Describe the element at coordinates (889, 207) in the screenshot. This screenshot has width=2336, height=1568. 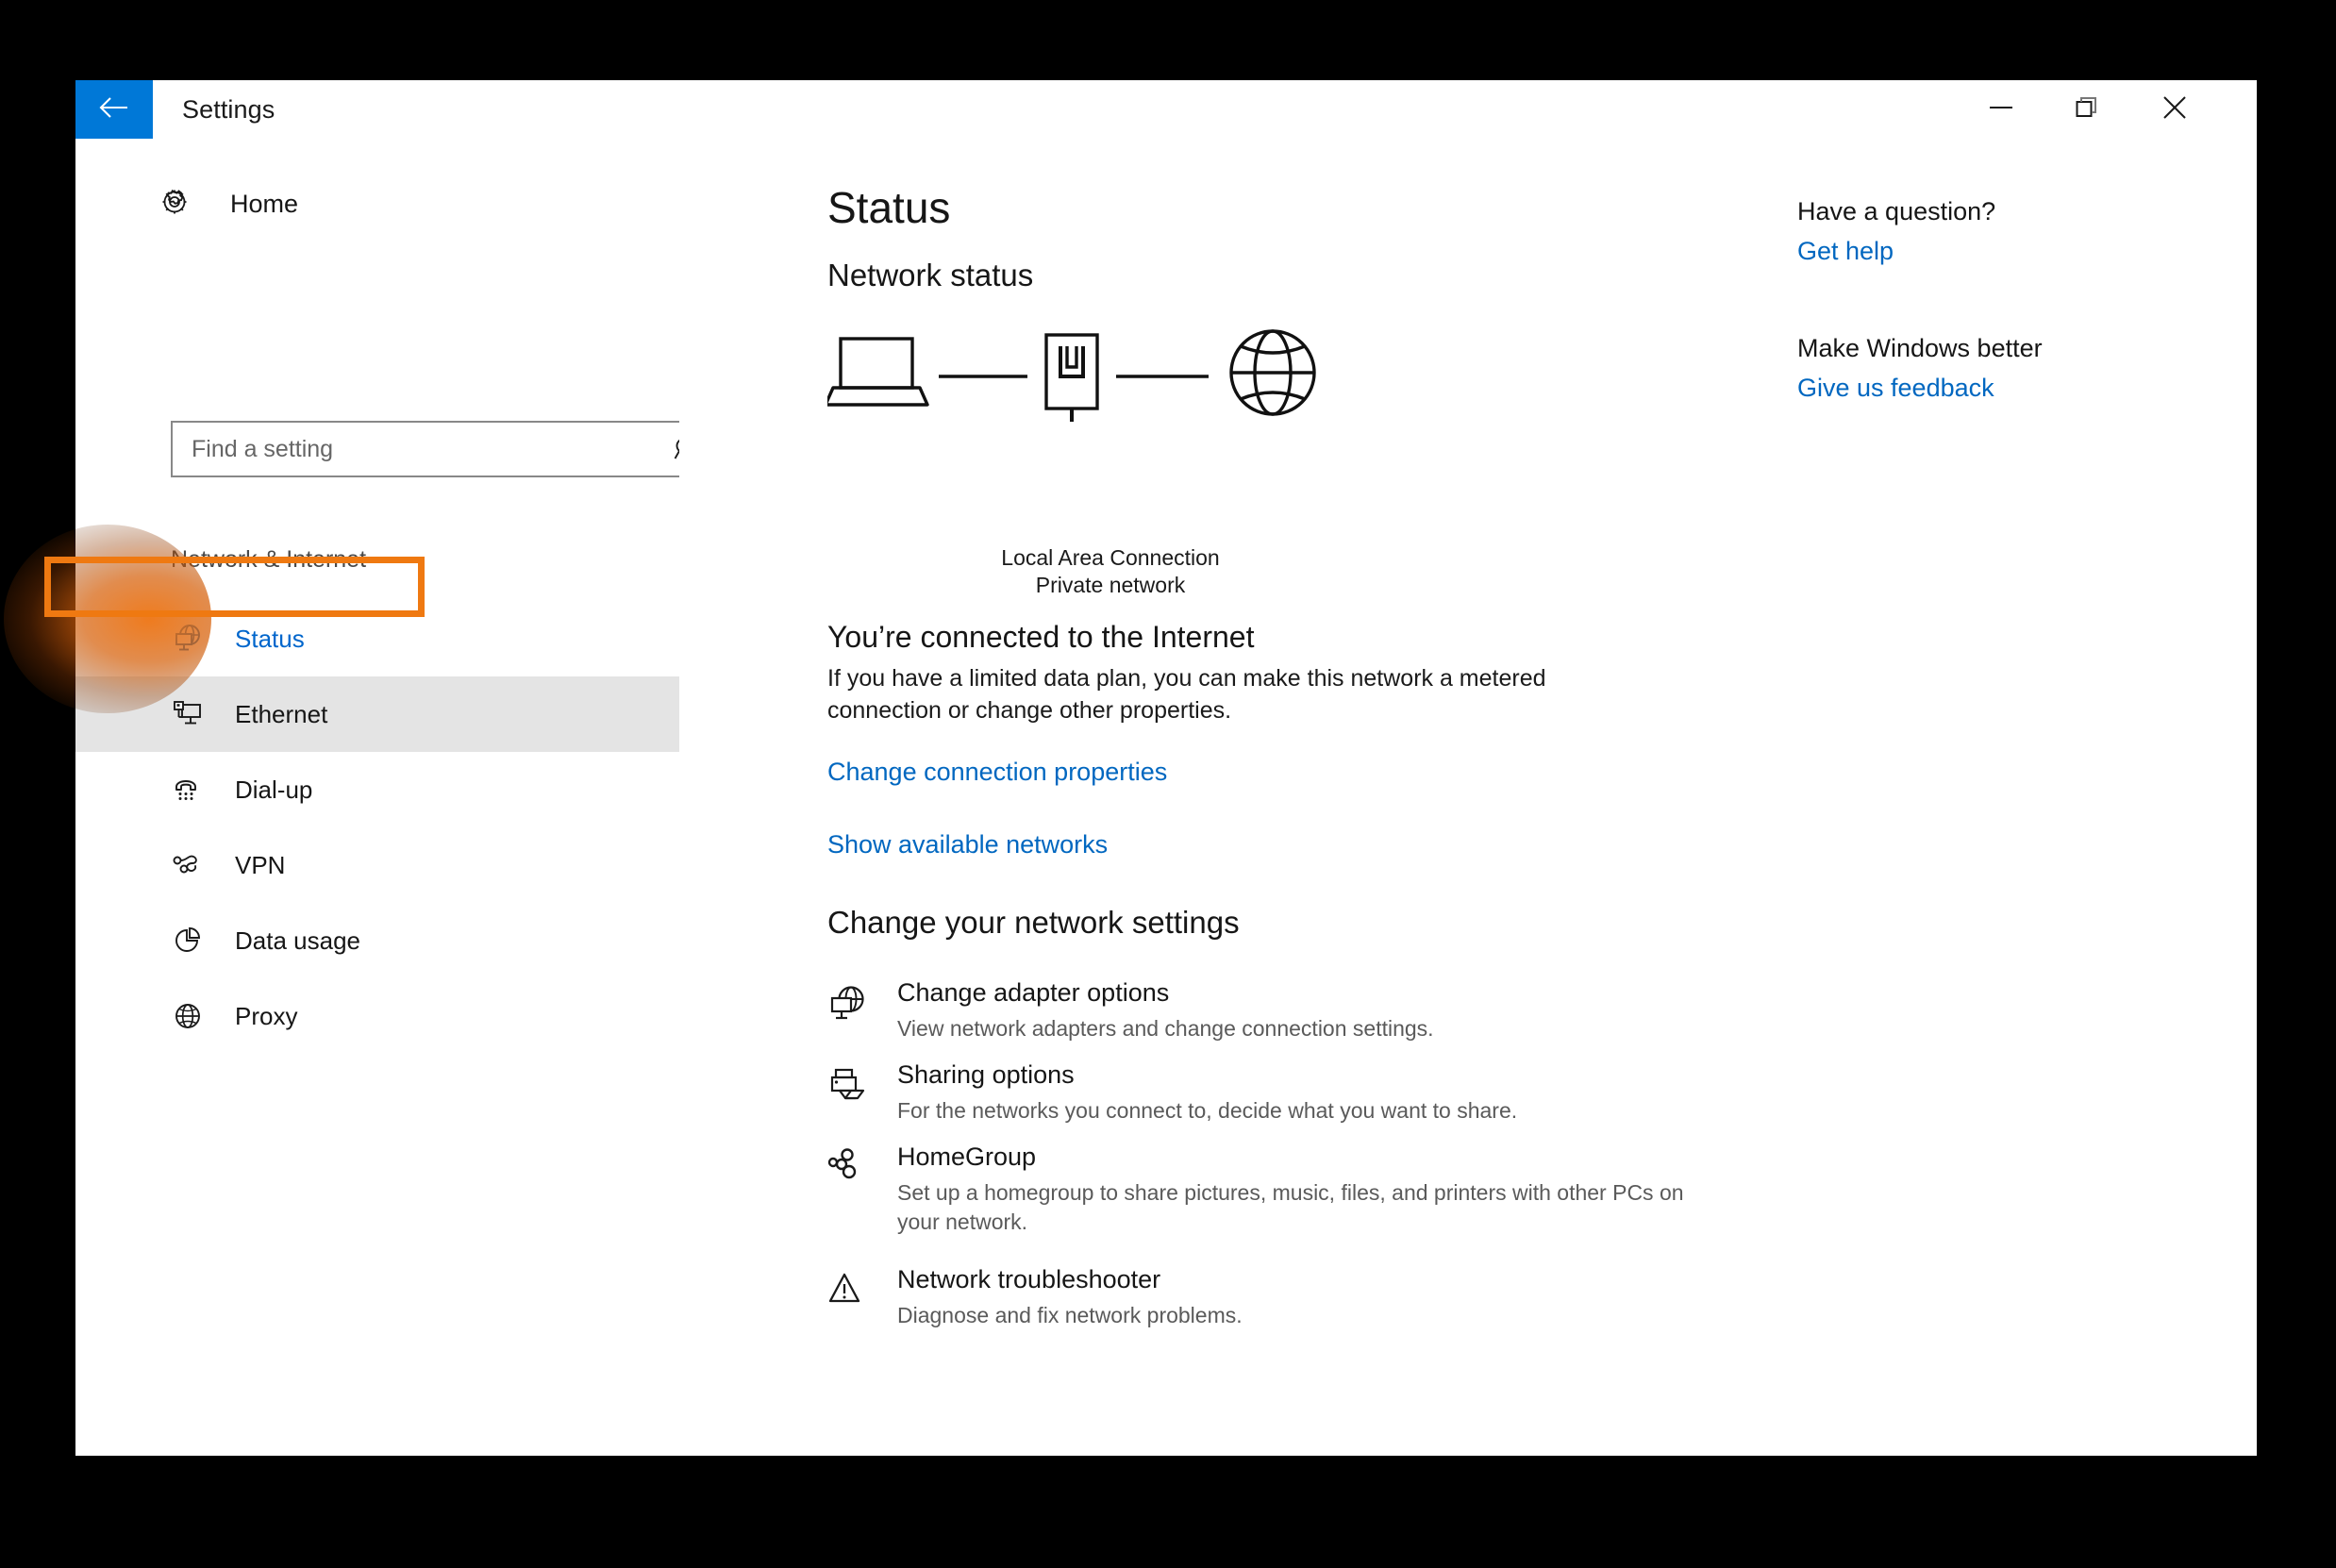
I see `page-title: Status` at that location.